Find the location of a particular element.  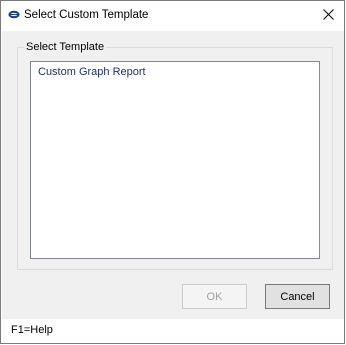

status-bar: F1=Help is located at coordinates (173, 331).